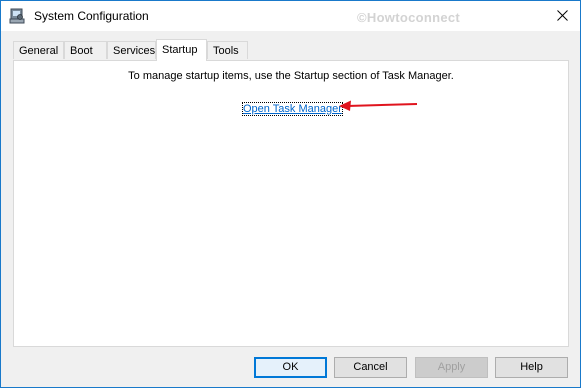 The width and height of the screenshot is (581, 388). I want to click on tab-services: Services, so click(131, 50).